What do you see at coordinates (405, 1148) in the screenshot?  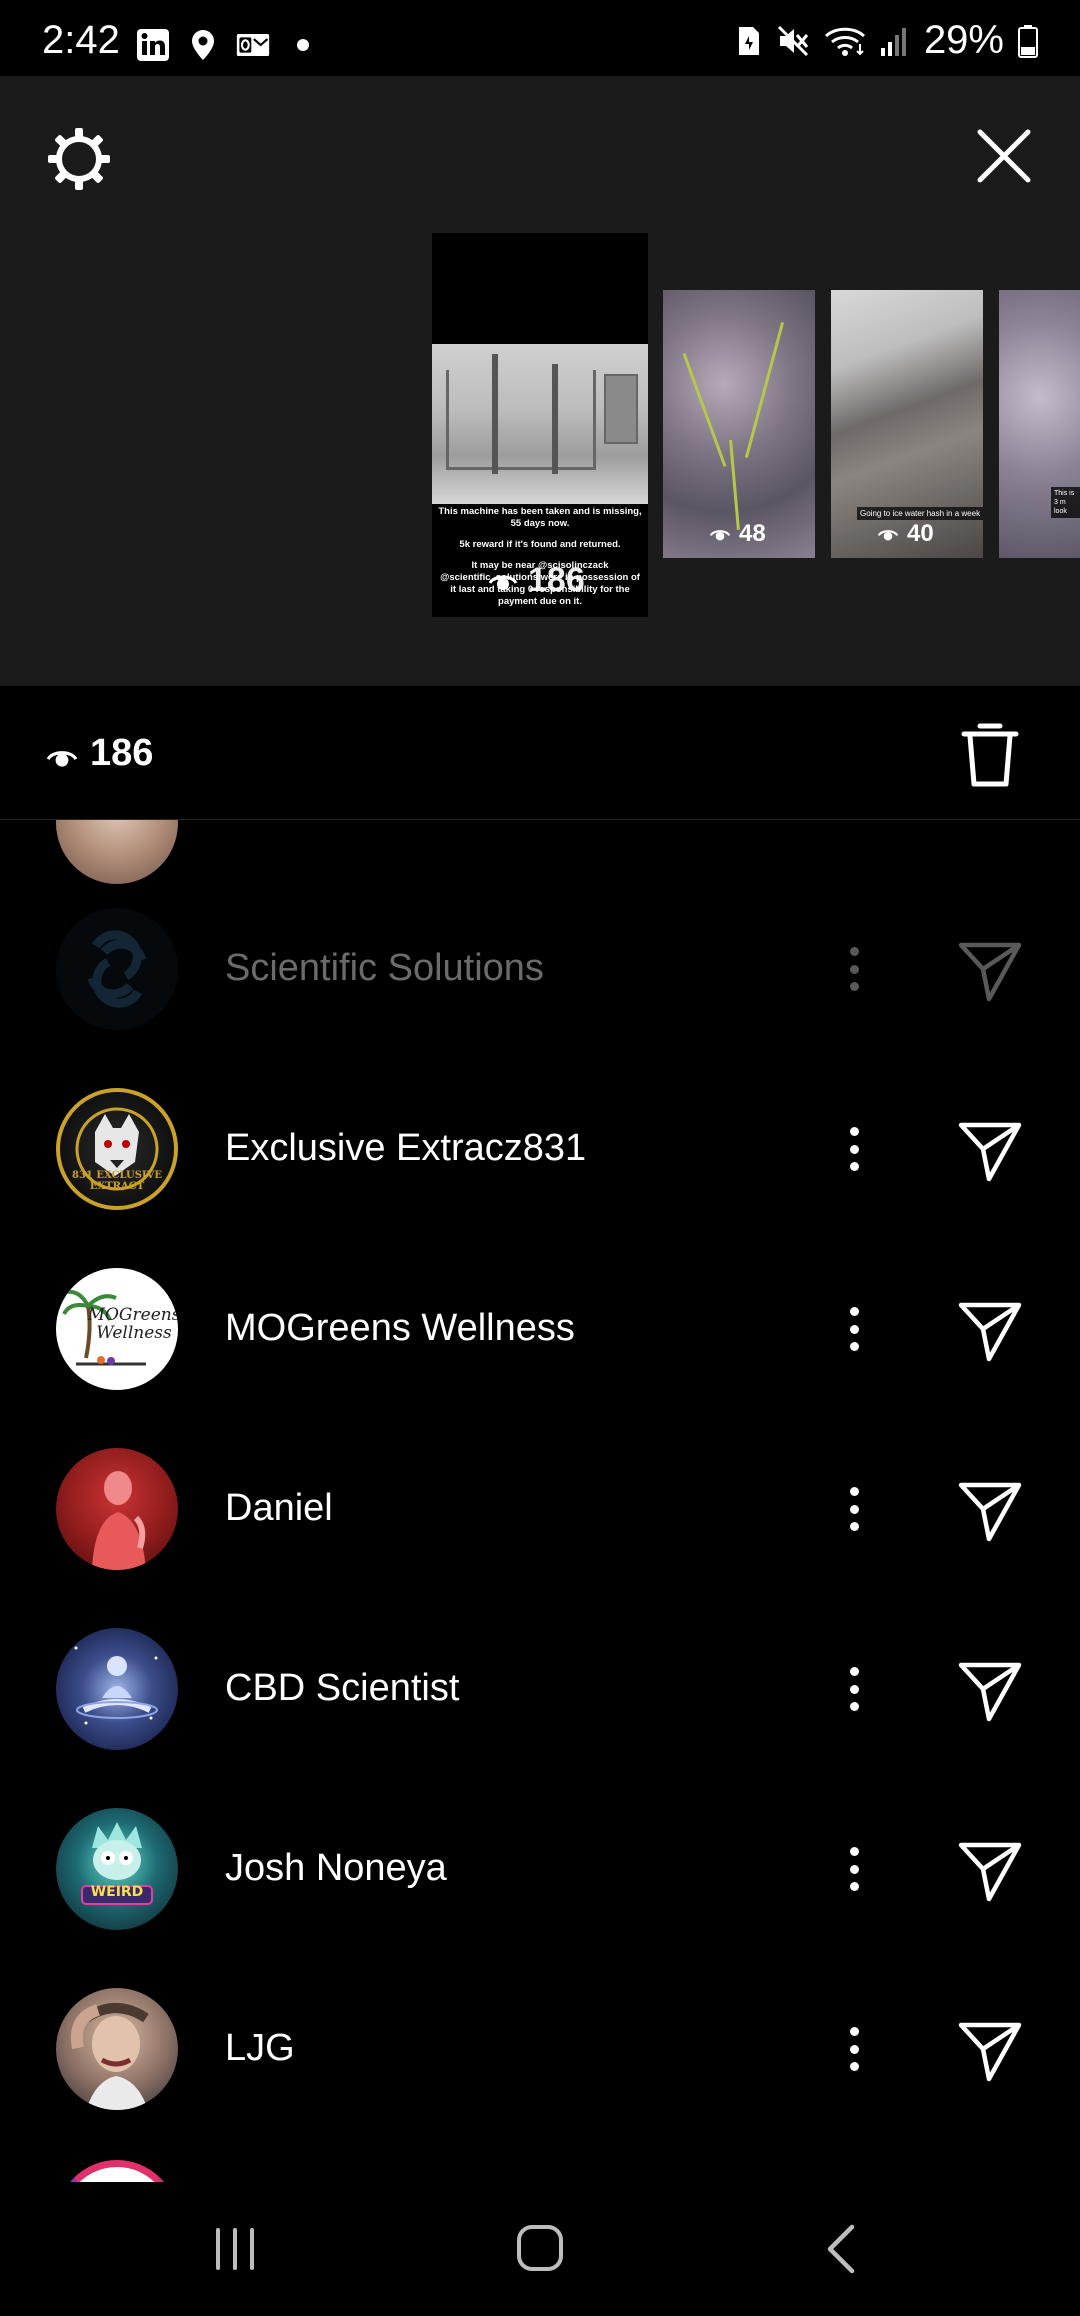 I see `viewer-name: Exclusive Extracz831` at bounding box center [405, 1148].